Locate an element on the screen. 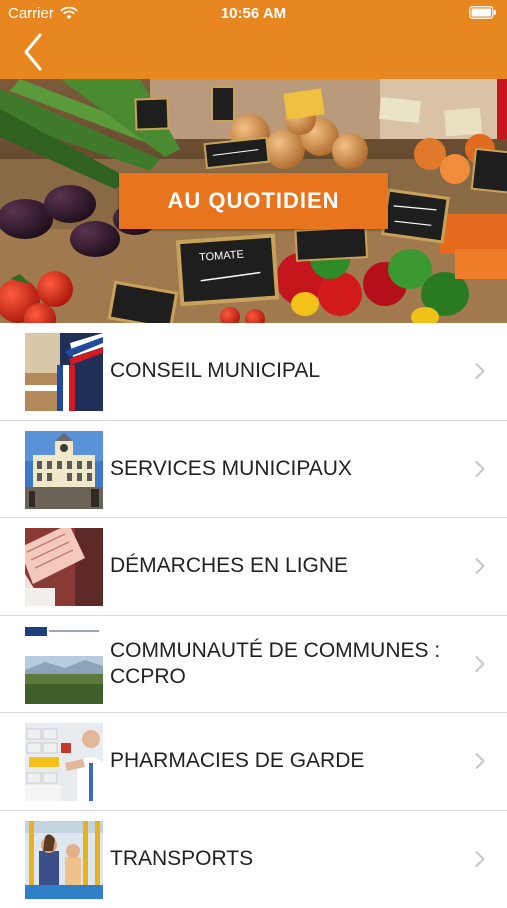 This screenshot has height=908, width=507. list-item-label: TRANSPORTS is located at coordinates (280, 859).